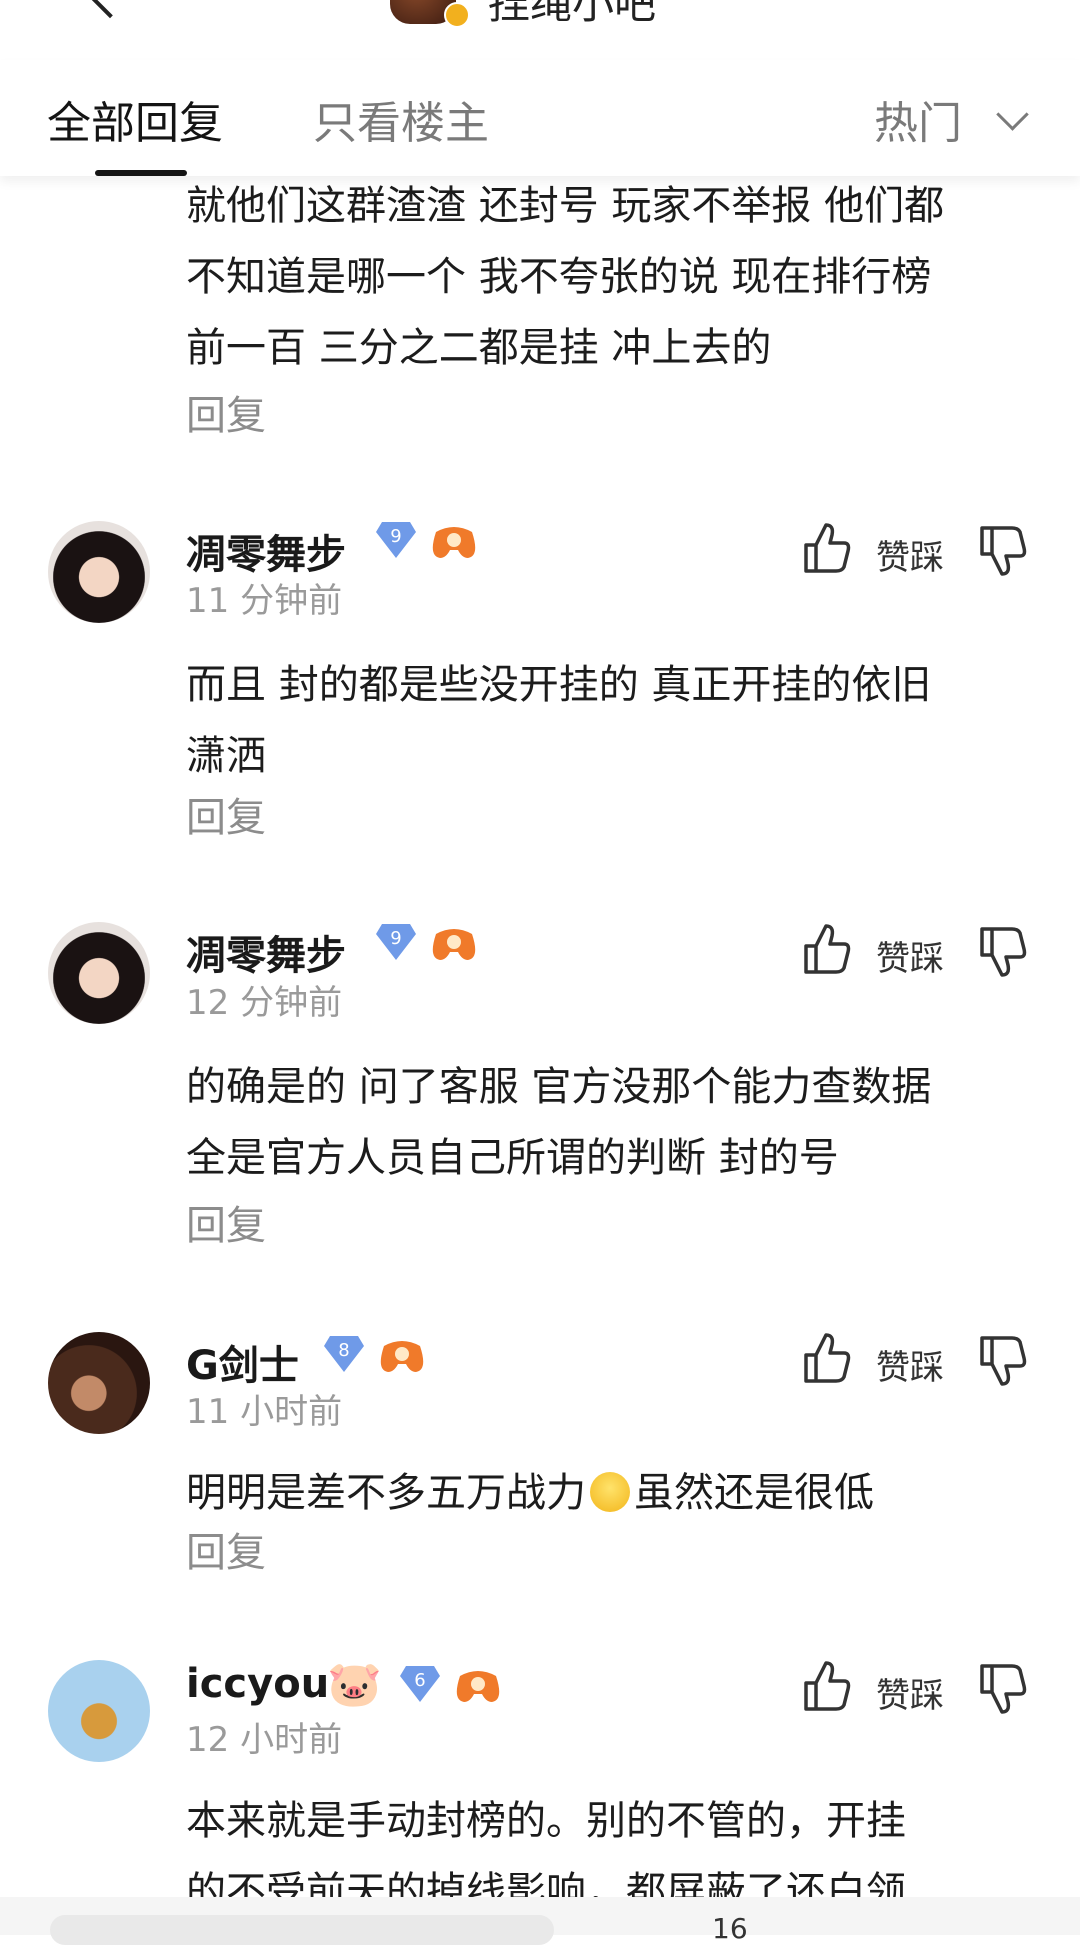  Describe the element at coordinates (264, 1740) in the screenshot. I see `comment-time: 12 小时前` at that location.